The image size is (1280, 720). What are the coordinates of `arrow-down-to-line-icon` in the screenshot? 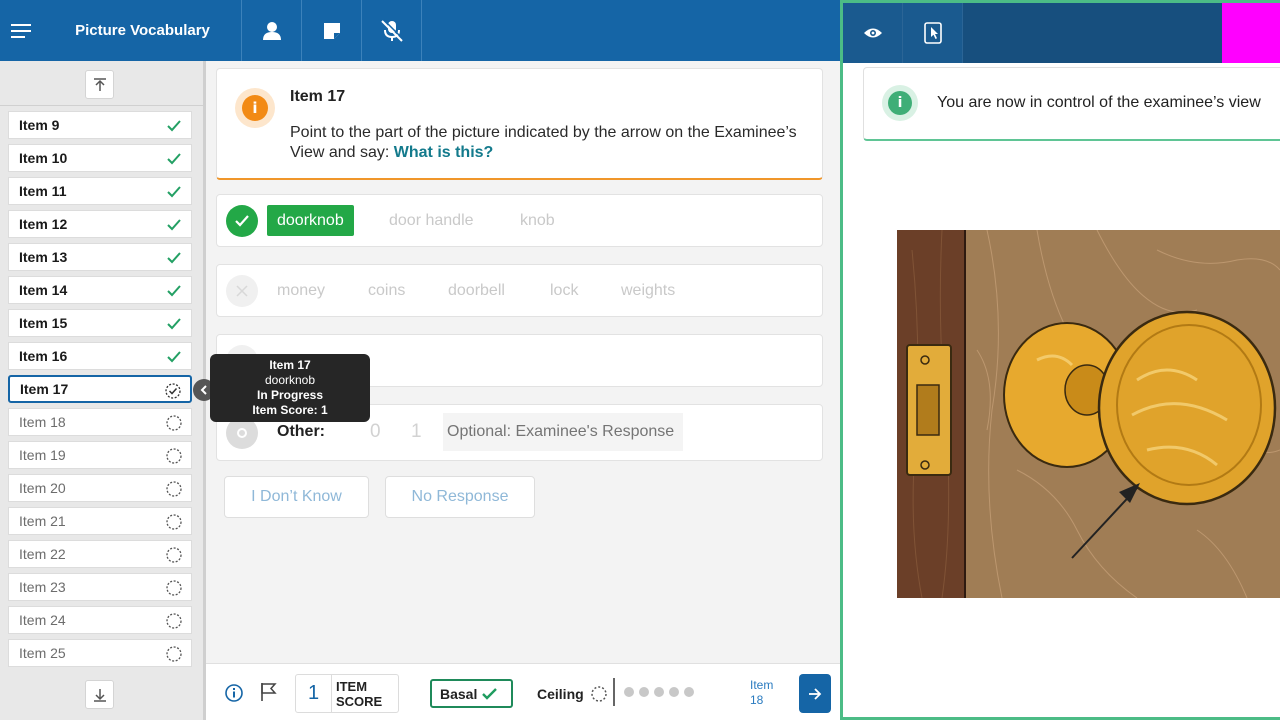 It's located at (99, 695).